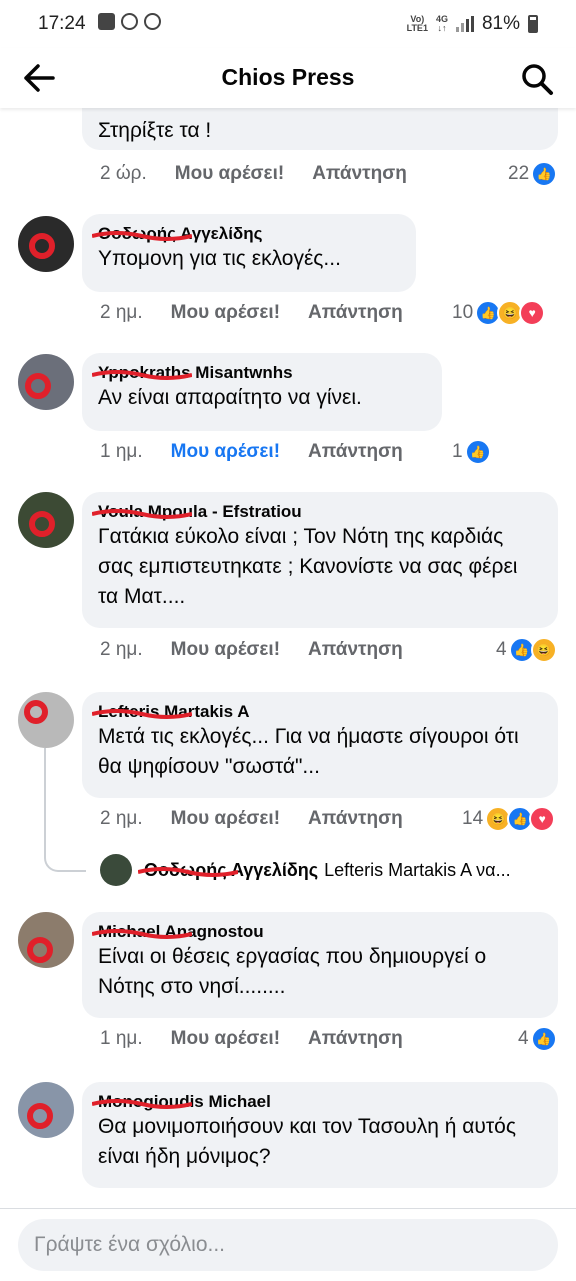  What do you see at coordinates (192, 373) in the screenshot?
I see `commenter-name: Yppokraths Misantwnhs` at bounding box center [192, 373].